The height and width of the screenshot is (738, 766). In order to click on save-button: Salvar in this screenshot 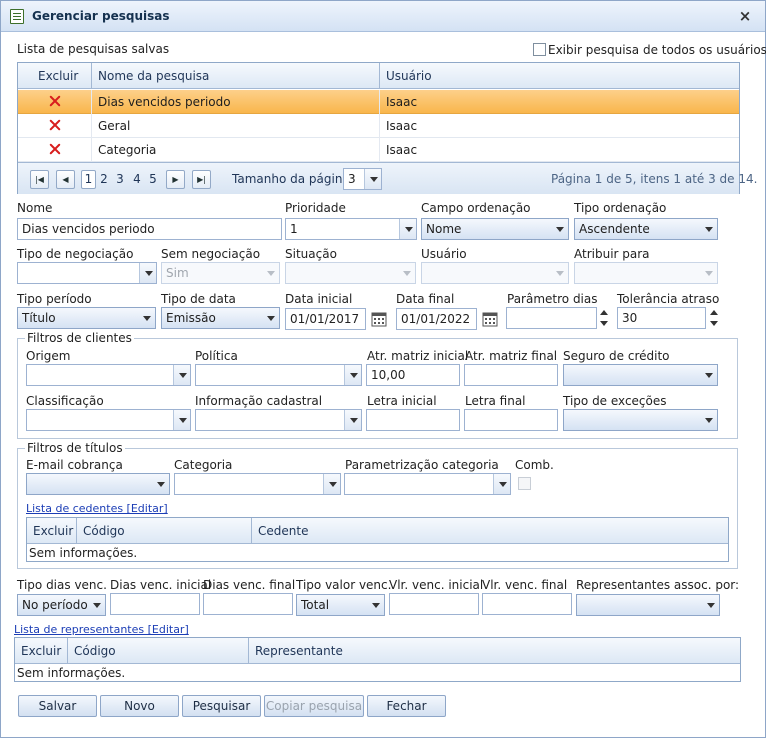, I will do `click(57, 706)`.